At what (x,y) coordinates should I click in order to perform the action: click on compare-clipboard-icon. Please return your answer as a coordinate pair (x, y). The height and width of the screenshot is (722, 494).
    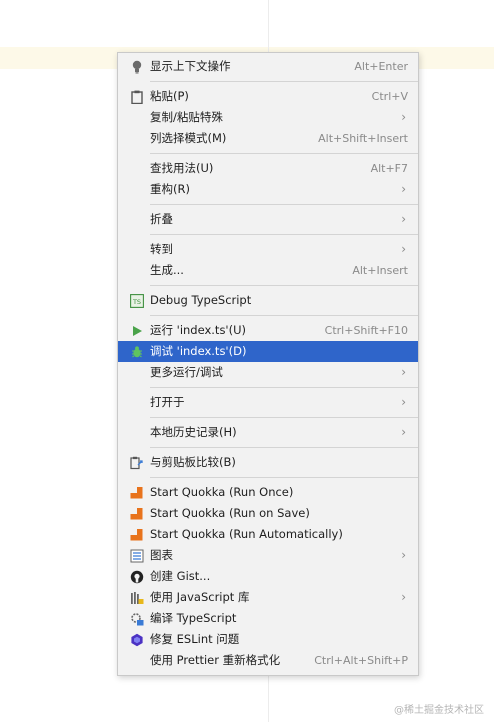
    Looking at the image, I should click on (136, 462).